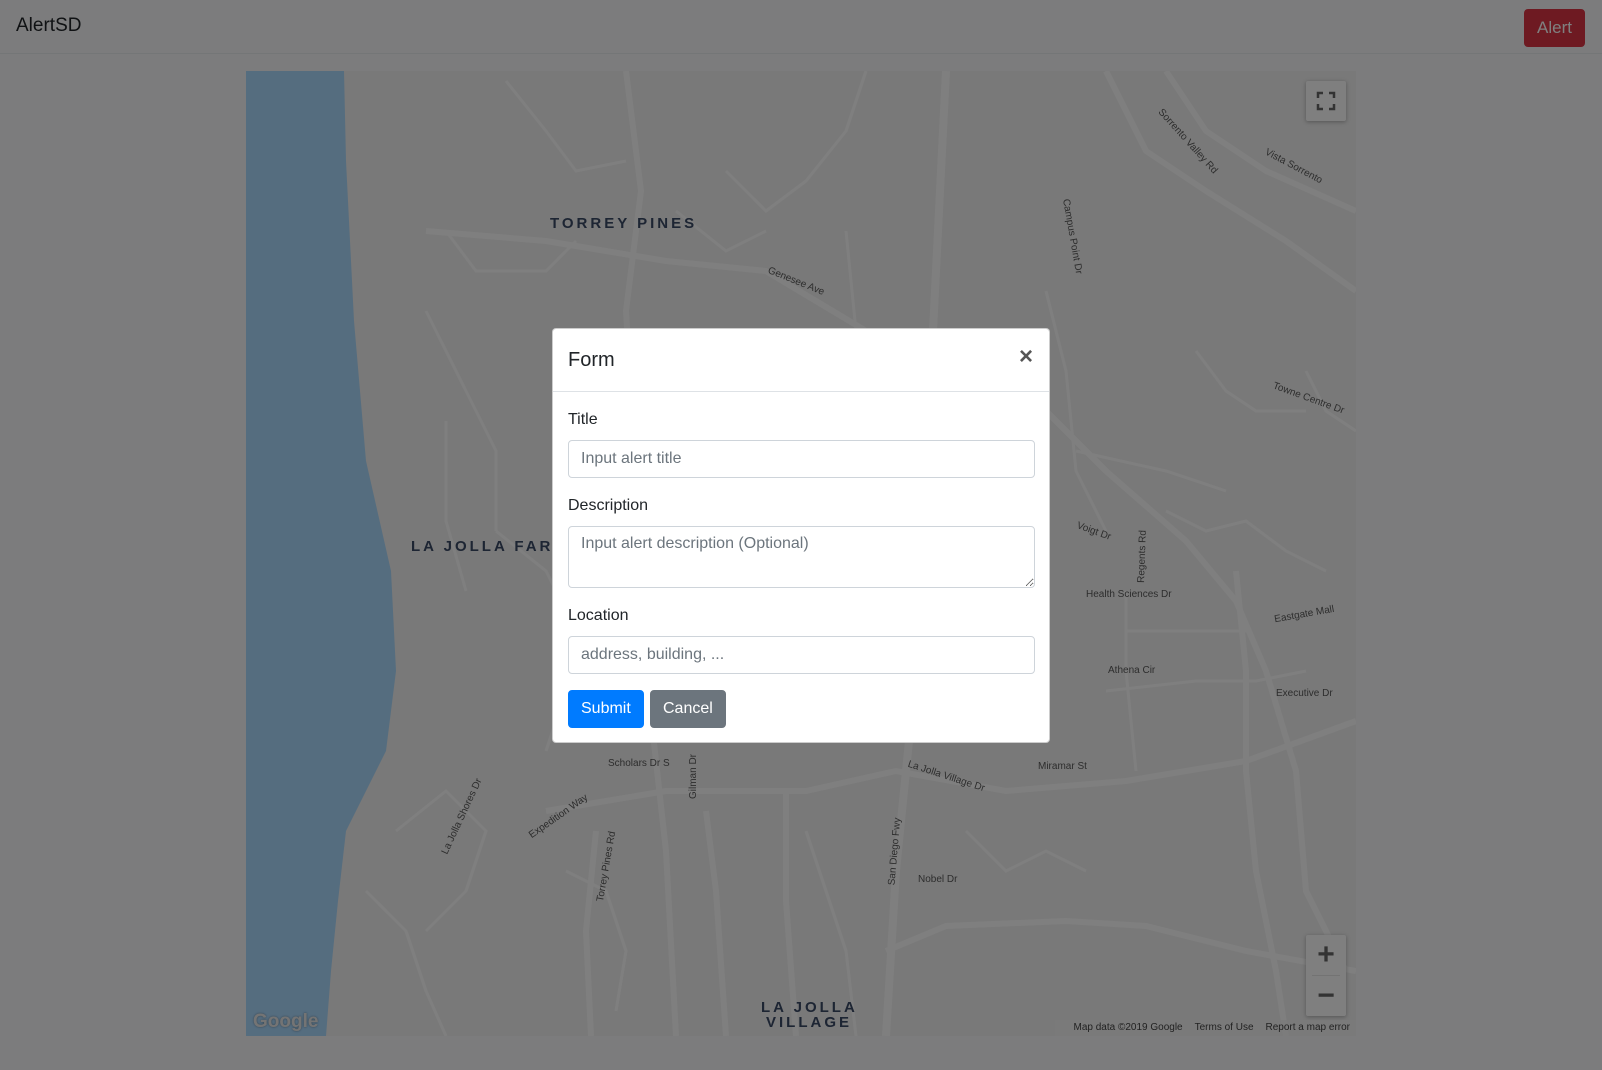 Image resolution: width=1602 pixels, height=1070 pixels. I want to click on cancel-button: Cancel, so click(688, 709).